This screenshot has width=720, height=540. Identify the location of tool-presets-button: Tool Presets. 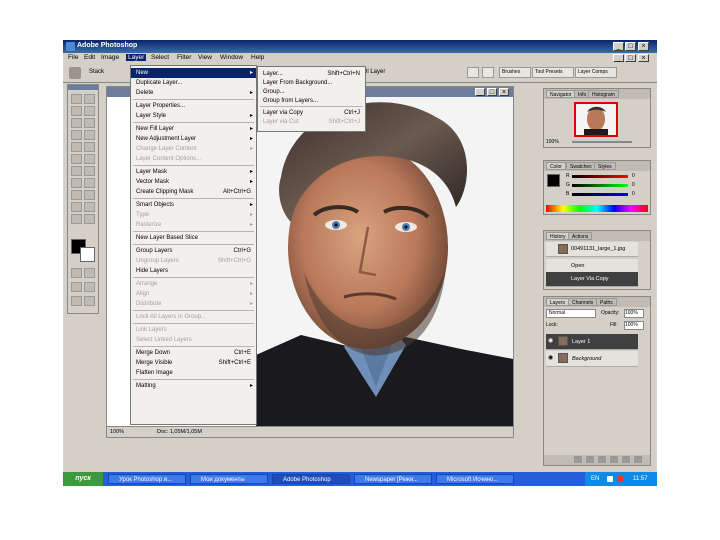
(553, 72).